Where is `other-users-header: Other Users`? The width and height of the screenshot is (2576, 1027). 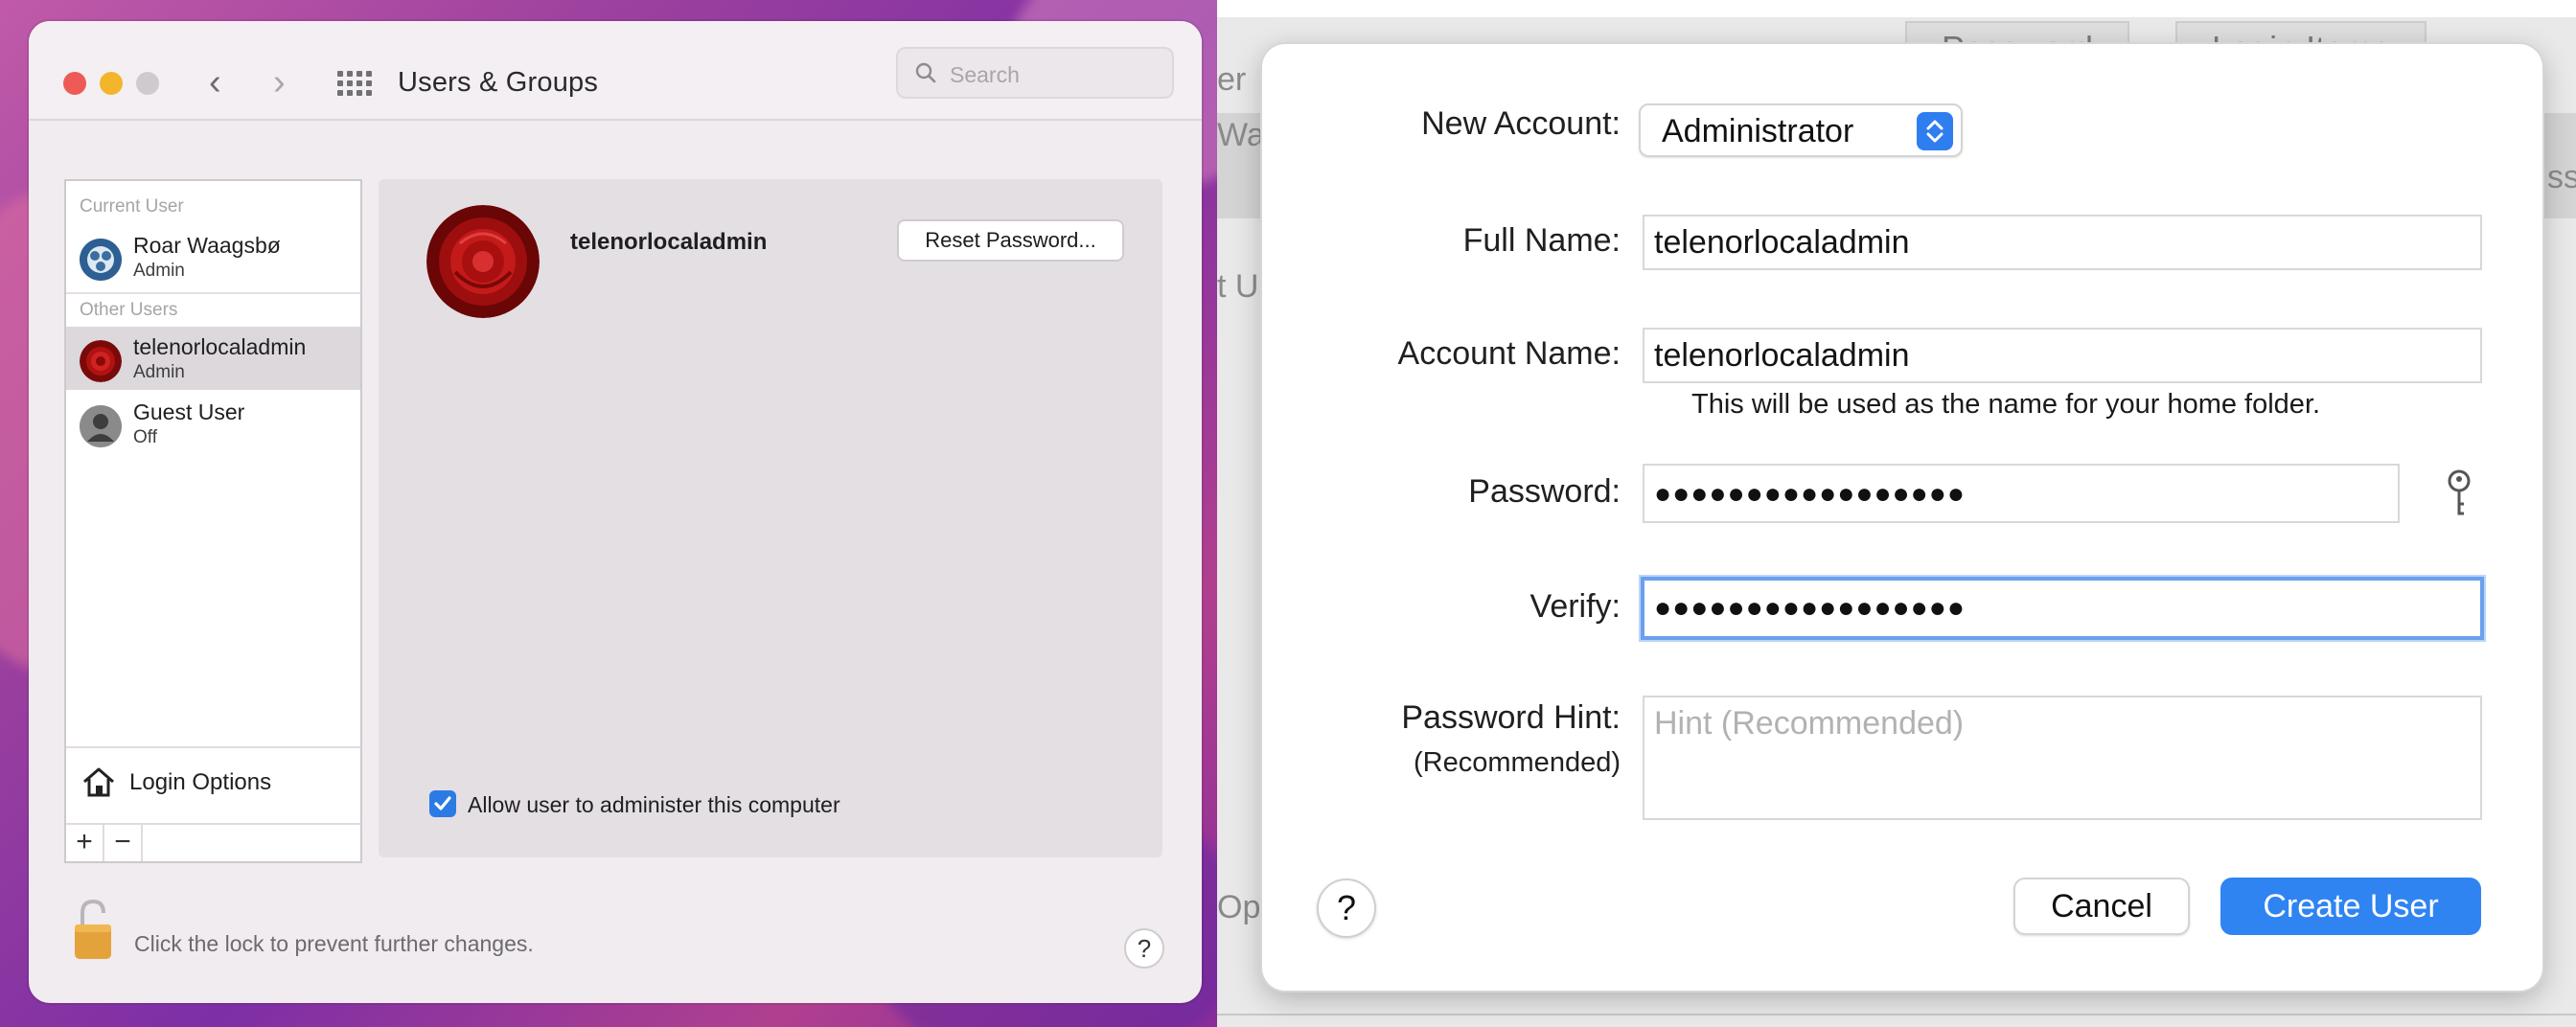
other-users-header: Other Users is located at coordinates (129, 310).